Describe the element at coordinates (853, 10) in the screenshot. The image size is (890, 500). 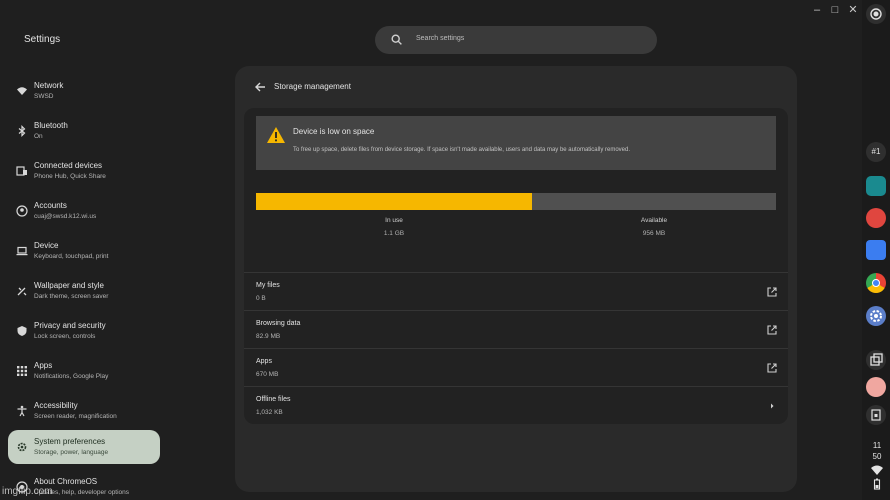
I see `close-button: ✕` at that location.